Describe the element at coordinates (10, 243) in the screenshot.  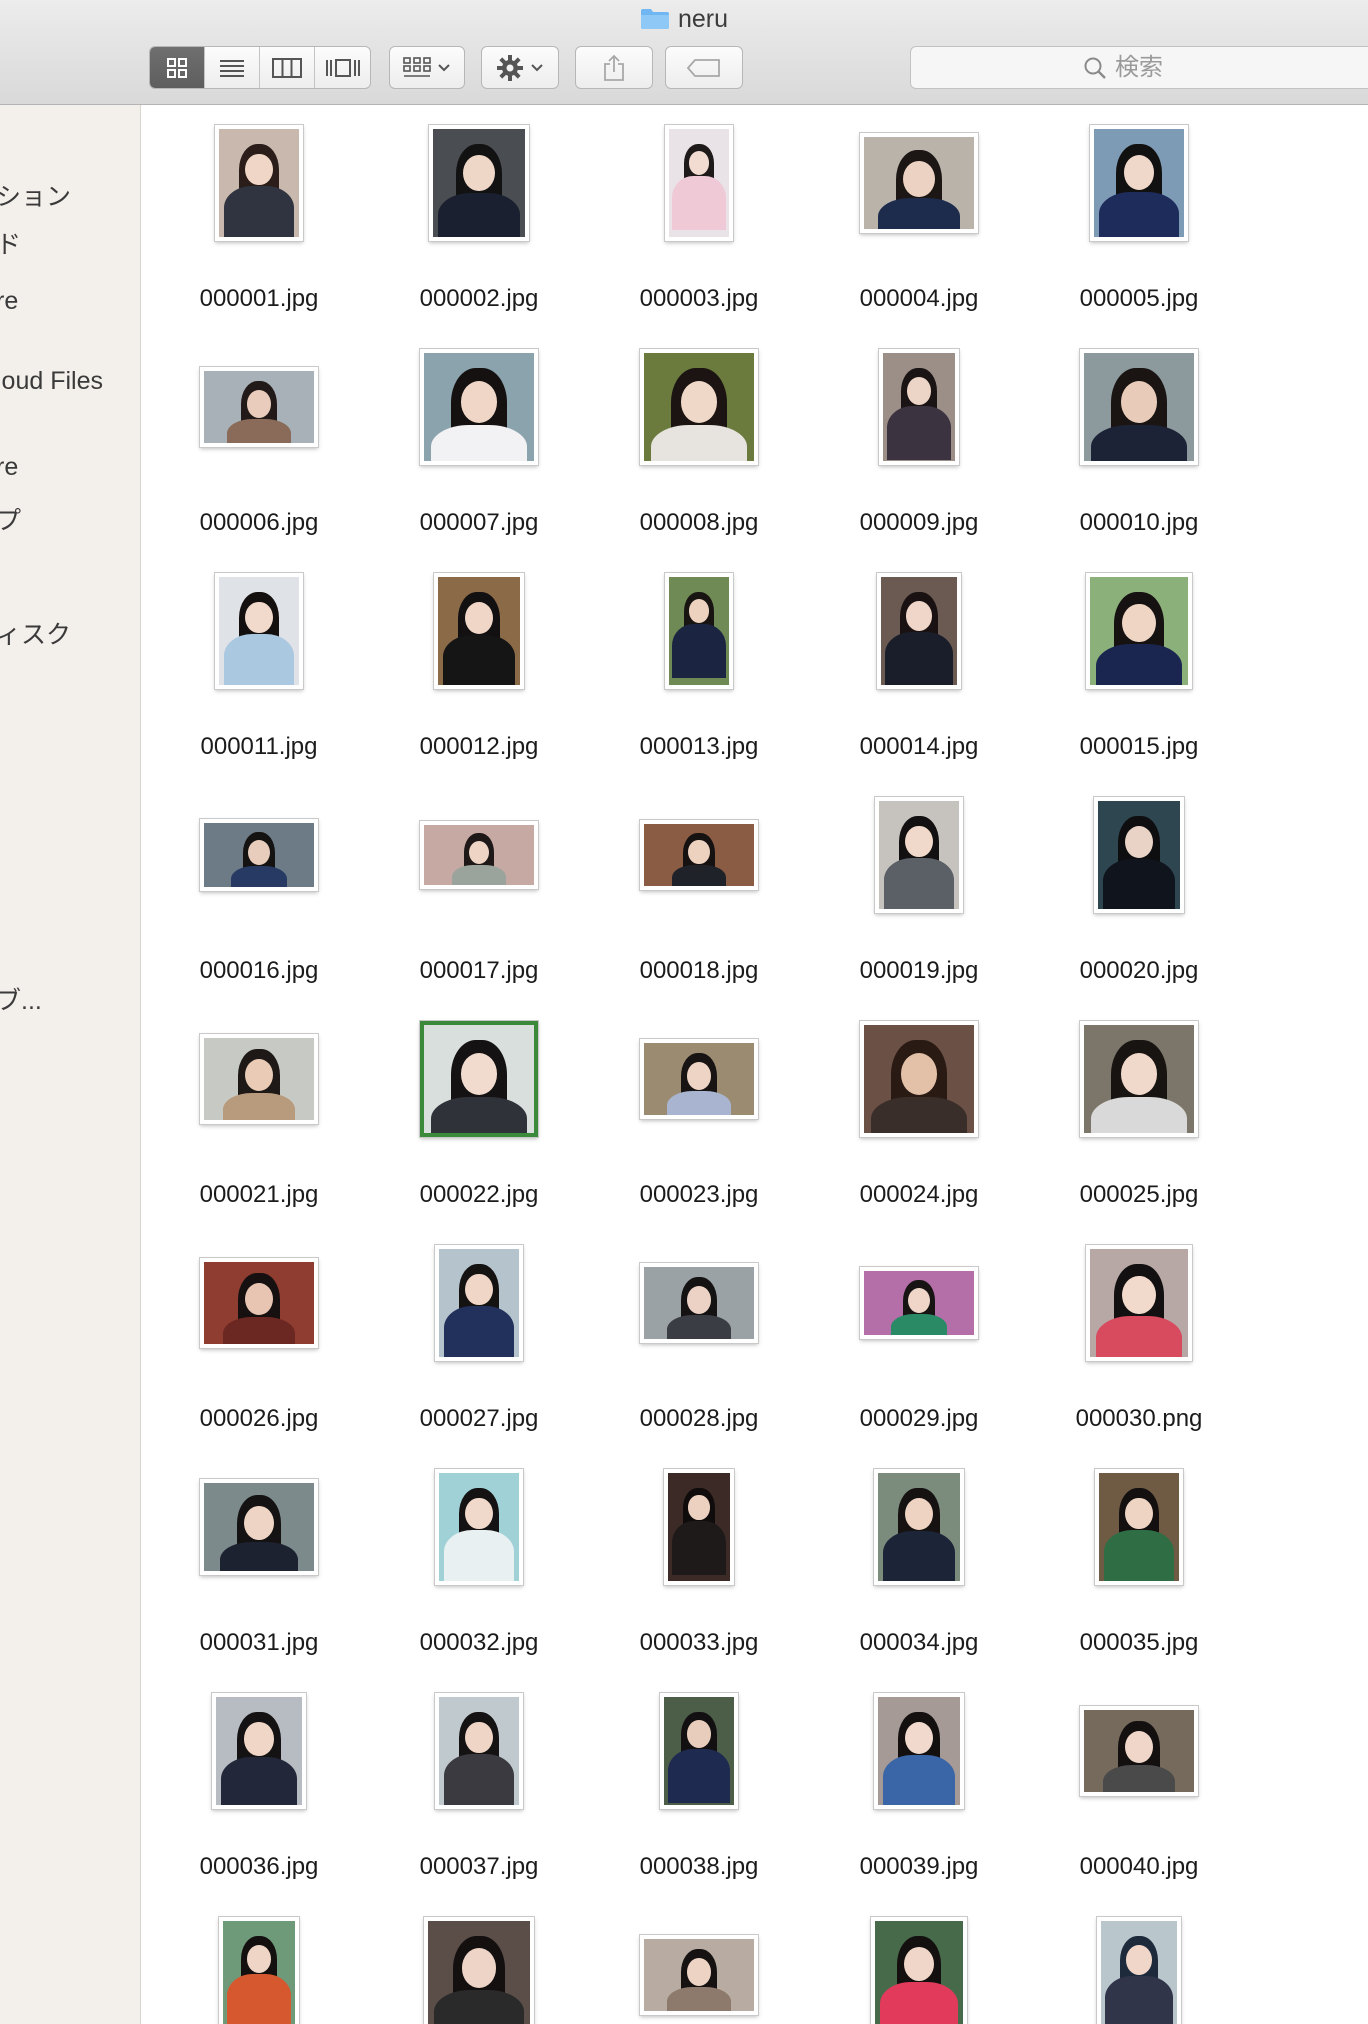
I see `sidebar-item: ド` at that location.